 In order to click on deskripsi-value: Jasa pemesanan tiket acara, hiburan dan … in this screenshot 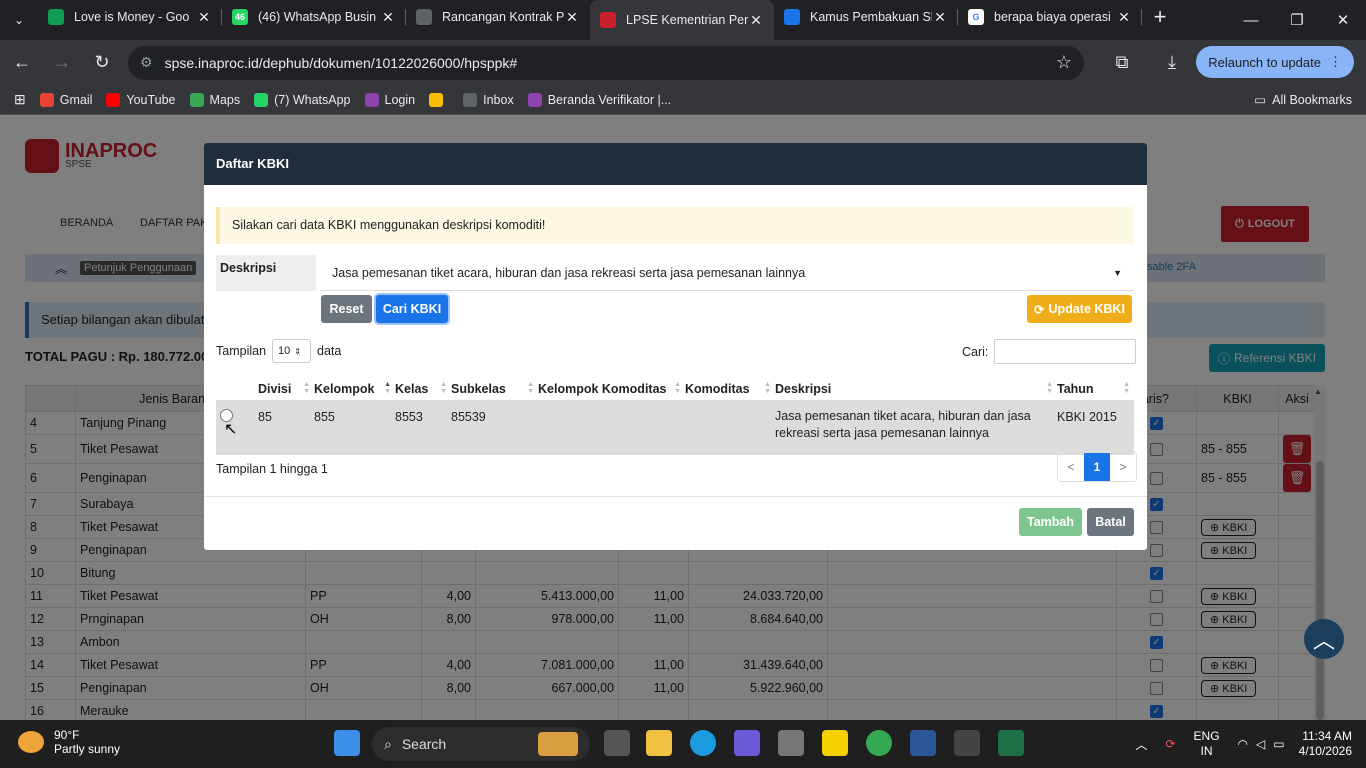, I will do `click(569, 273)`.